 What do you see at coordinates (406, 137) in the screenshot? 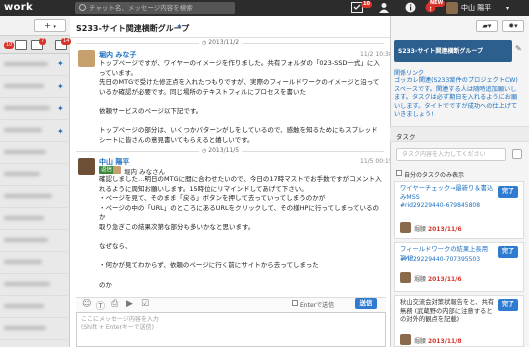
I see `task-header-label: タスク` at bounding box center [406, 137].